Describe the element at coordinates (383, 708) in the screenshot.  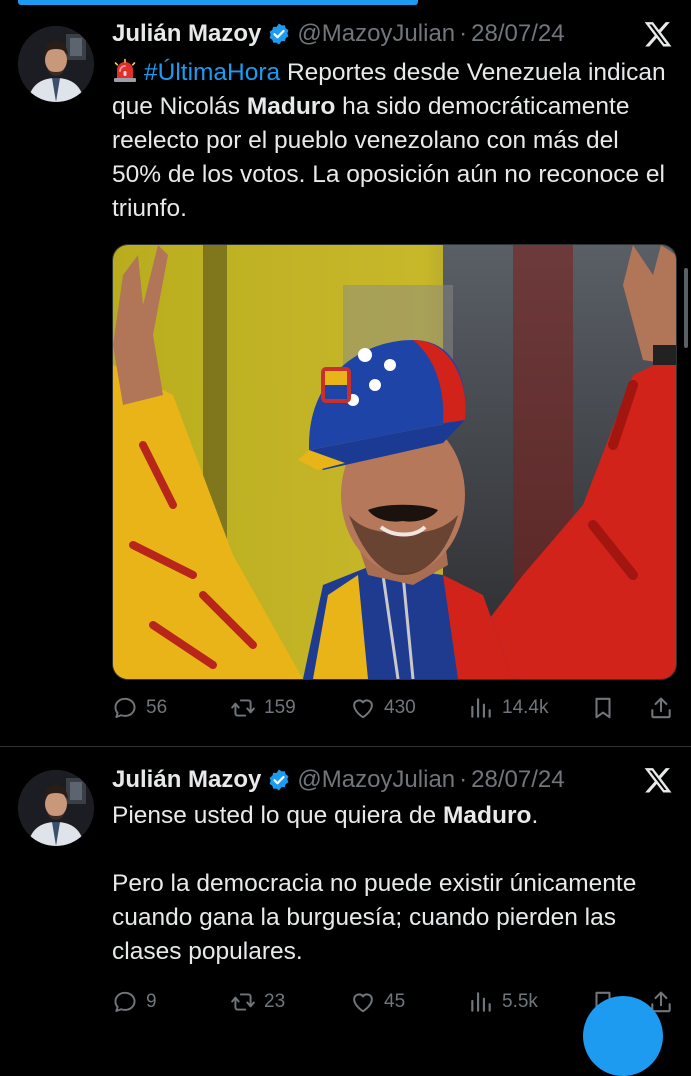
I see `like-button: 430` at that location.